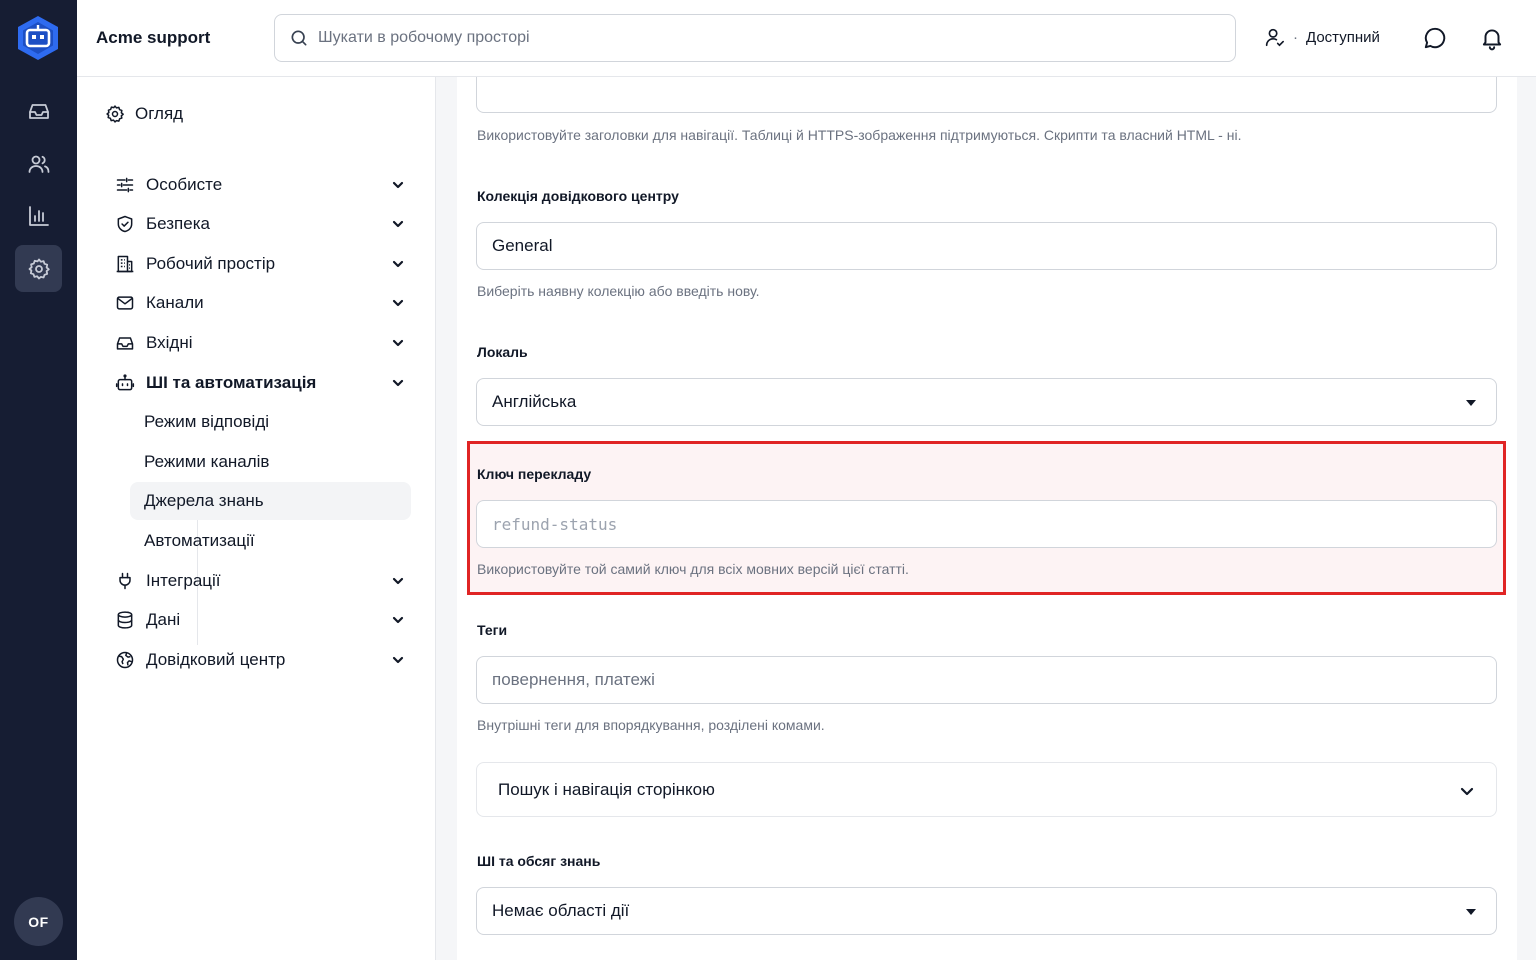  I want to click on sub-item-reply-mode: Режим відповіді, so click(270, 422).